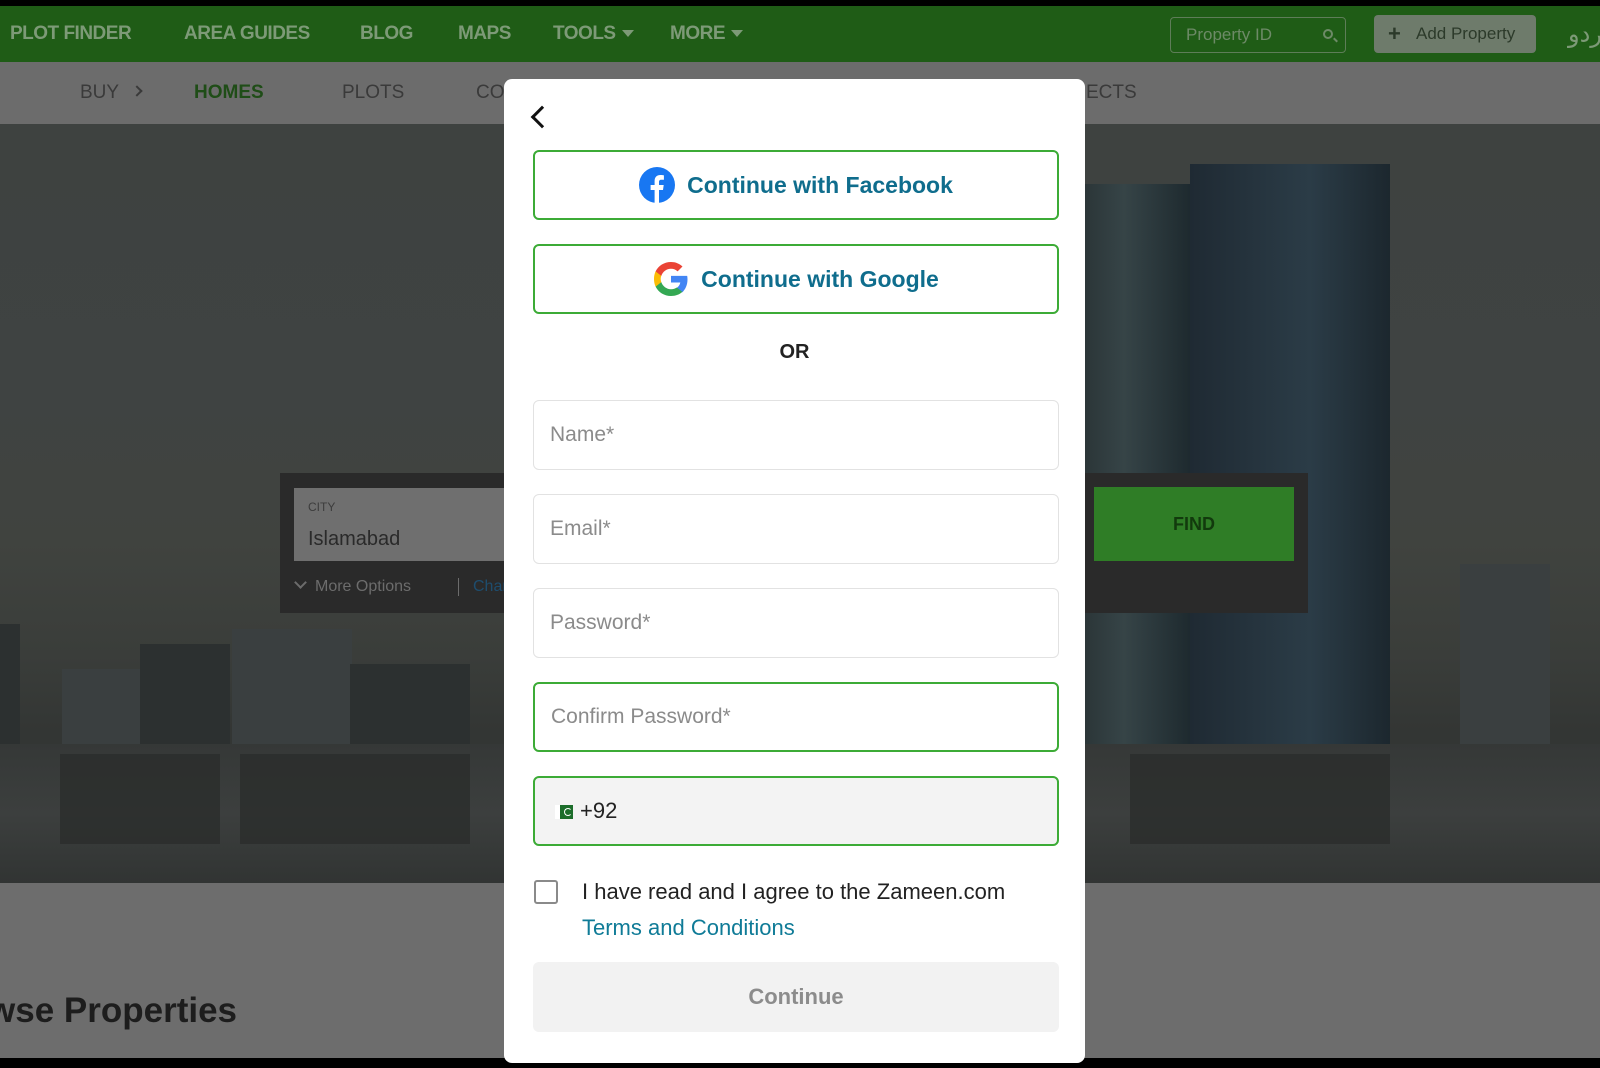 The image size is (1600, 1068). I want to click on continue-button: Continue, so click(796, 997).